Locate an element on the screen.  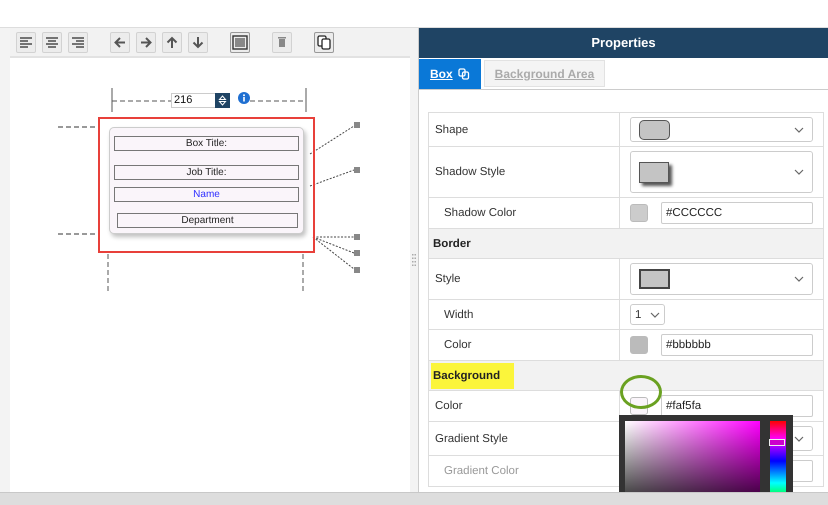
property-label: Style is located at coordinates (524, 279).